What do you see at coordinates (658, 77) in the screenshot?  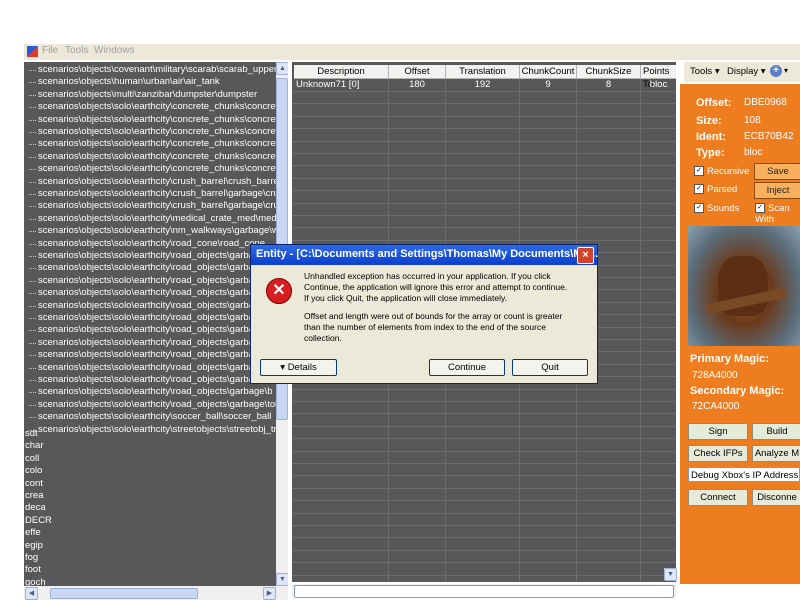 I see `column-header-points-to: Points To` at bounding box center [658, 77].